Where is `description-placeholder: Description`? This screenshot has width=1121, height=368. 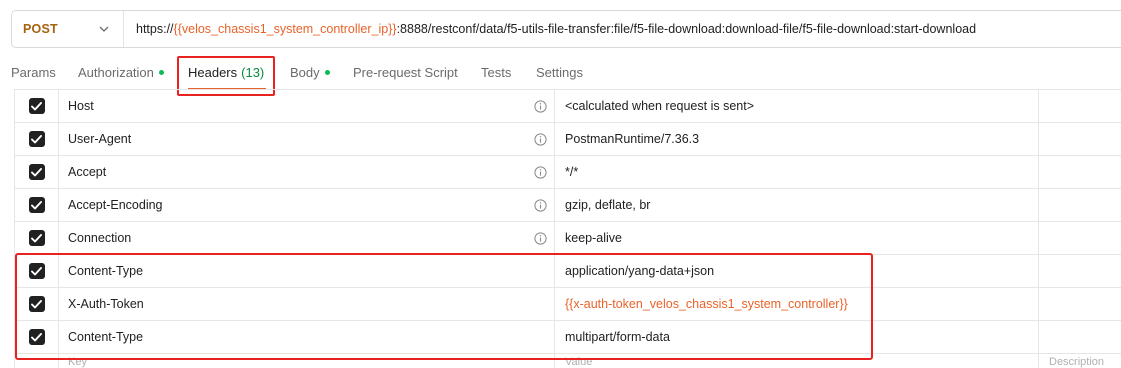
description-placeholder: Description is located at coordinates (1077, 362).